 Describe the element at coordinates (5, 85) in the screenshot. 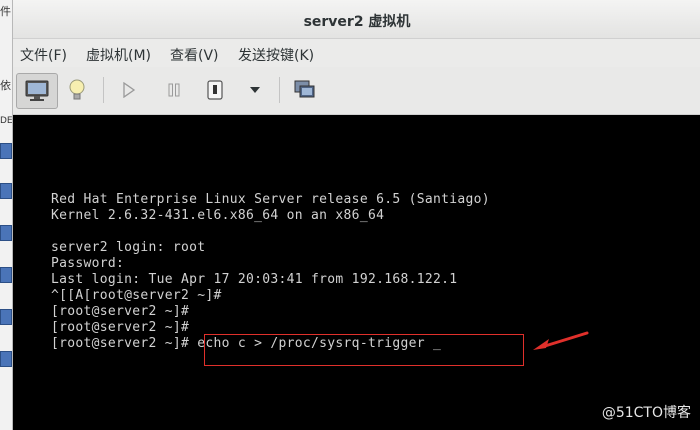

I see `background-text: 依` at that location.